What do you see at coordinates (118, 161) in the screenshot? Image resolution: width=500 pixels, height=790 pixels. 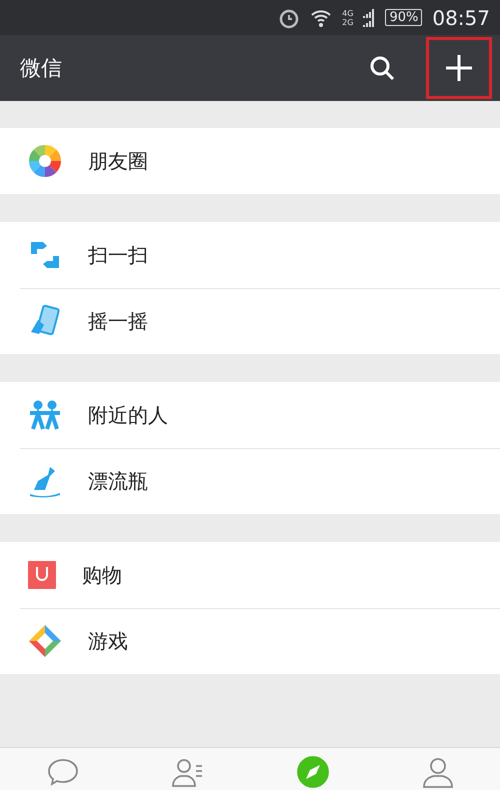 I see `menu-label: 朋友圈` at bounding box center [118, 161].